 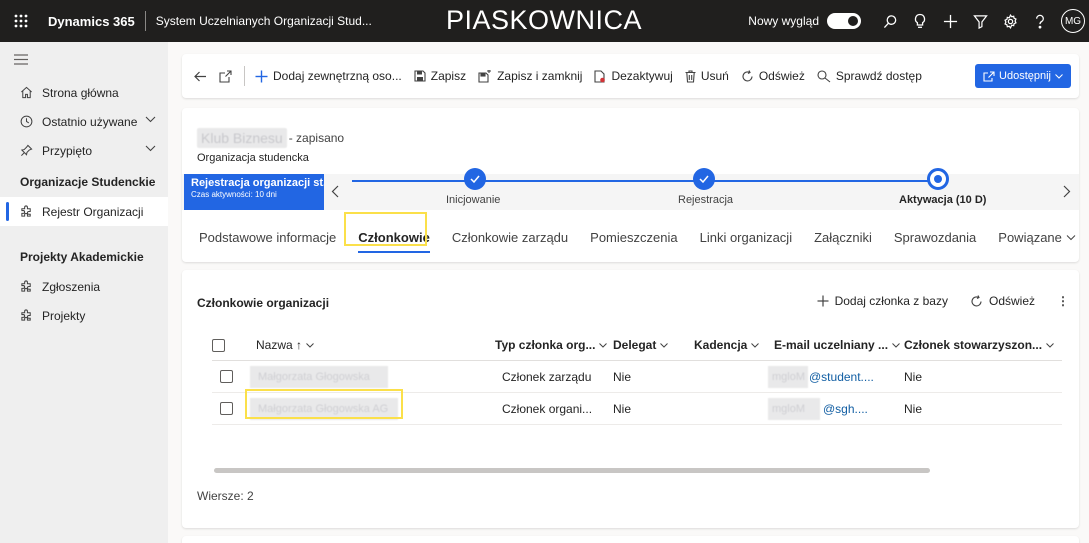 What do you see at coordinates (920, 21) in the screenshot?
I see `lightbulb-icon` at bounding box center [920, 21].